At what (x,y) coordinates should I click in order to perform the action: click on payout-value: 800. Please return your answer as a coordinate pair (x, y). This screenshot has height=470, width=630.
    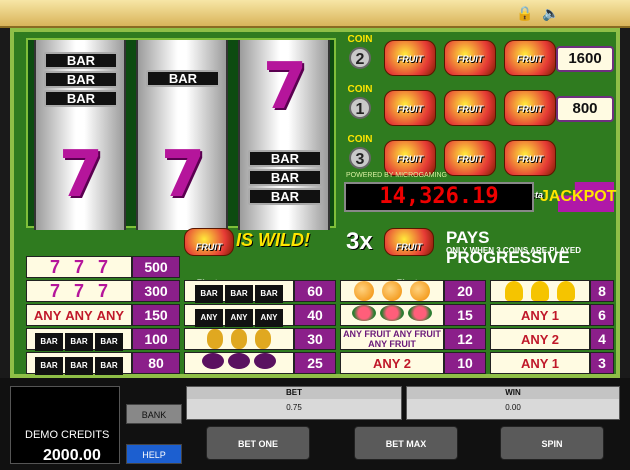
    Looking at the image, I should click on (585, 109).